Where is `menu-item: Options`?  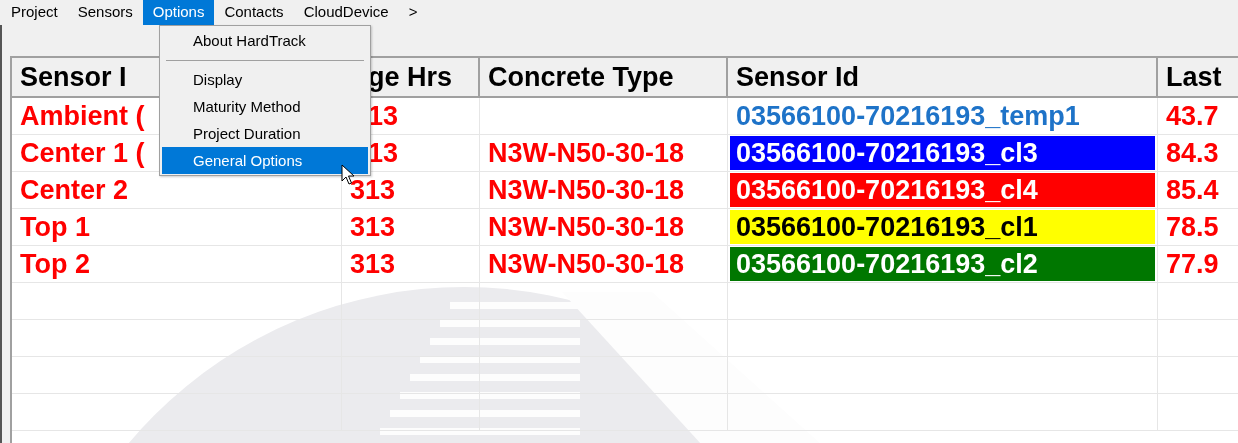
menu-item: Options is located at coordinates (178, 12).